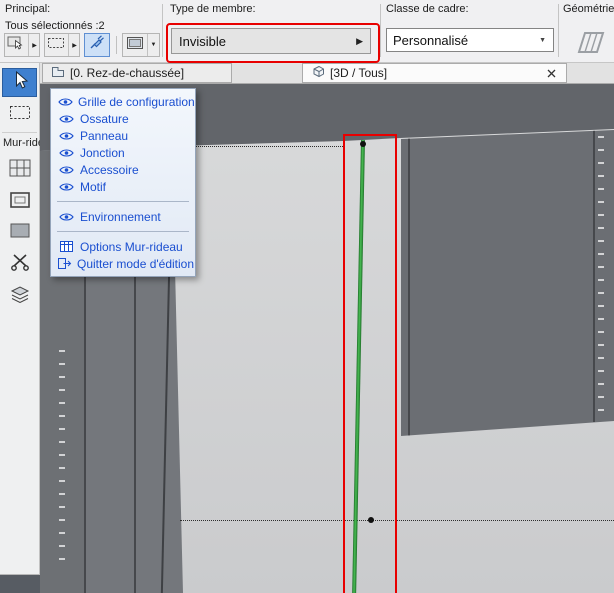  I want to click on menu-item-label: Jonction, so click(102, 152).